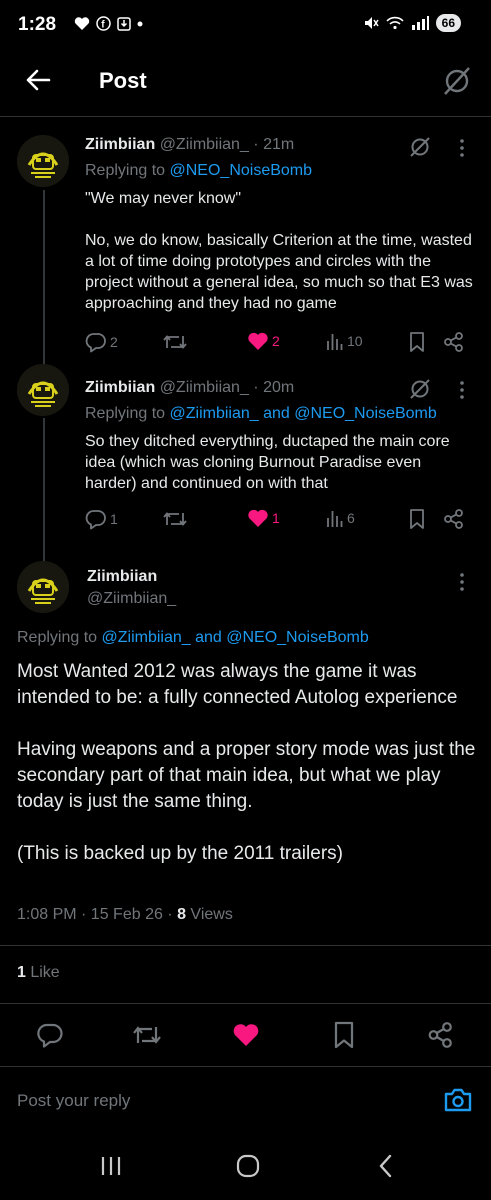 The width and height of the screenshot is (491, 1200). Describe the element at coordinates (124, 24) in the screenshot. I see `download-icon` at that location.